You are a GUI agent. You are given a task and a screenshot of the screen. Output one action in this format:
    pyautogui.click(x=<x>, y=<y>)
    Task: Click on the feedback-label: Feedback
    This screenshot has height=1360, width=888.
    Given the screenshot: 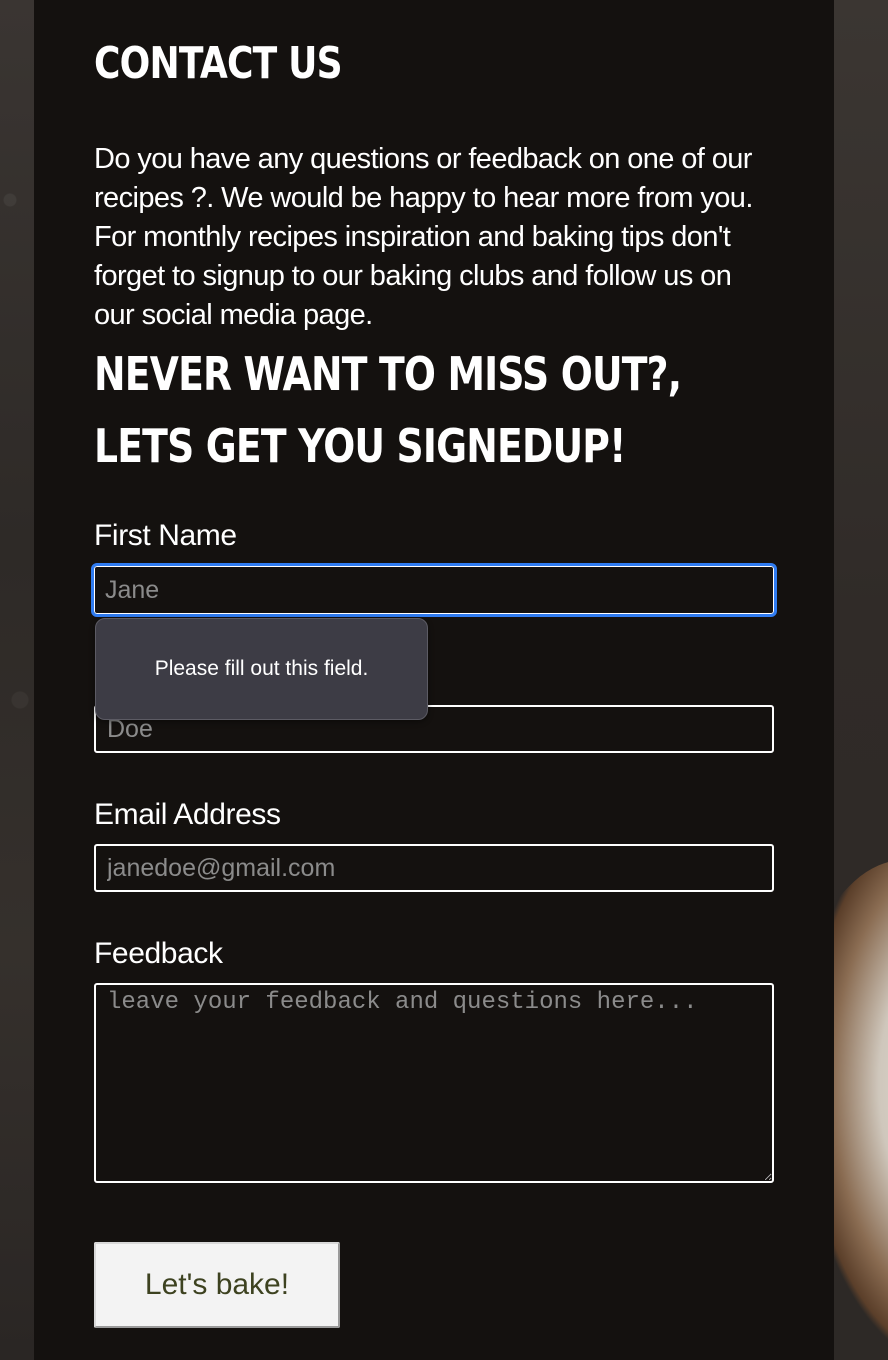 What is the action you would take?
    pyautogui.click(x=158, y=953)
    